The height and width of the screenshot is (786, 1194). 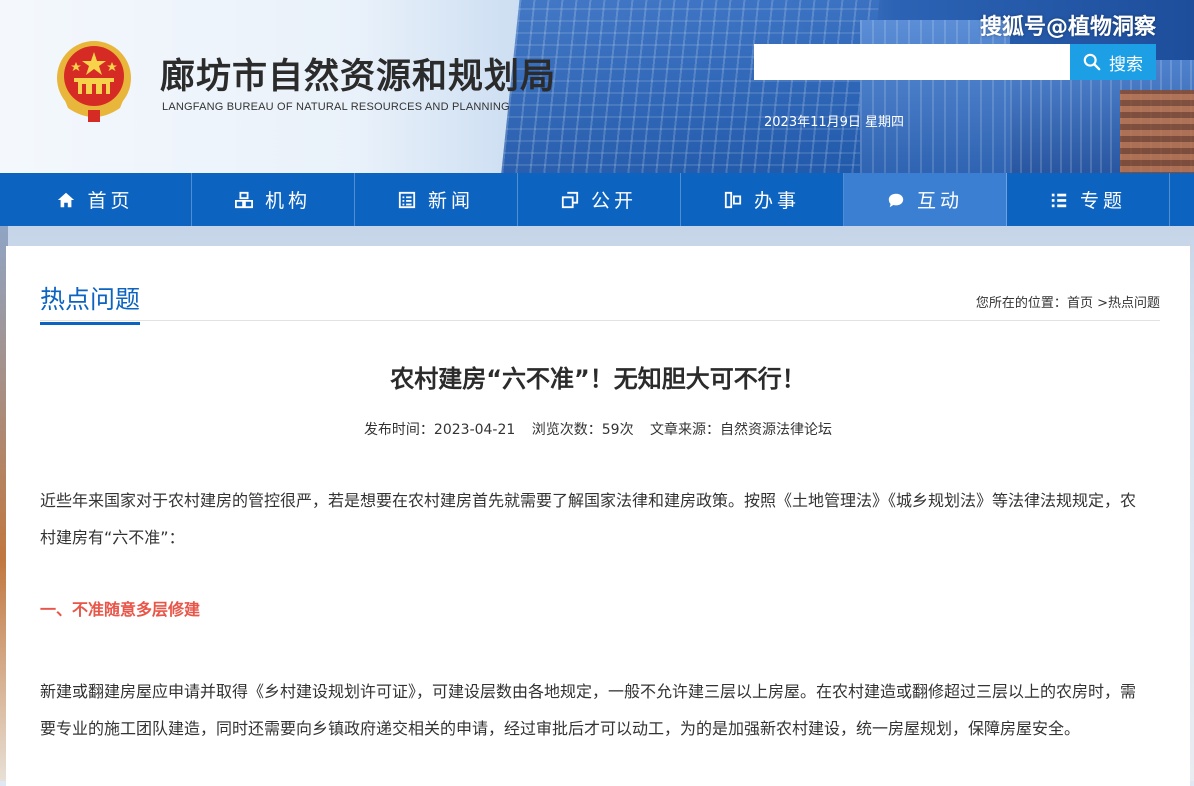 I want to click on search-input, so click(x=912, y=62).